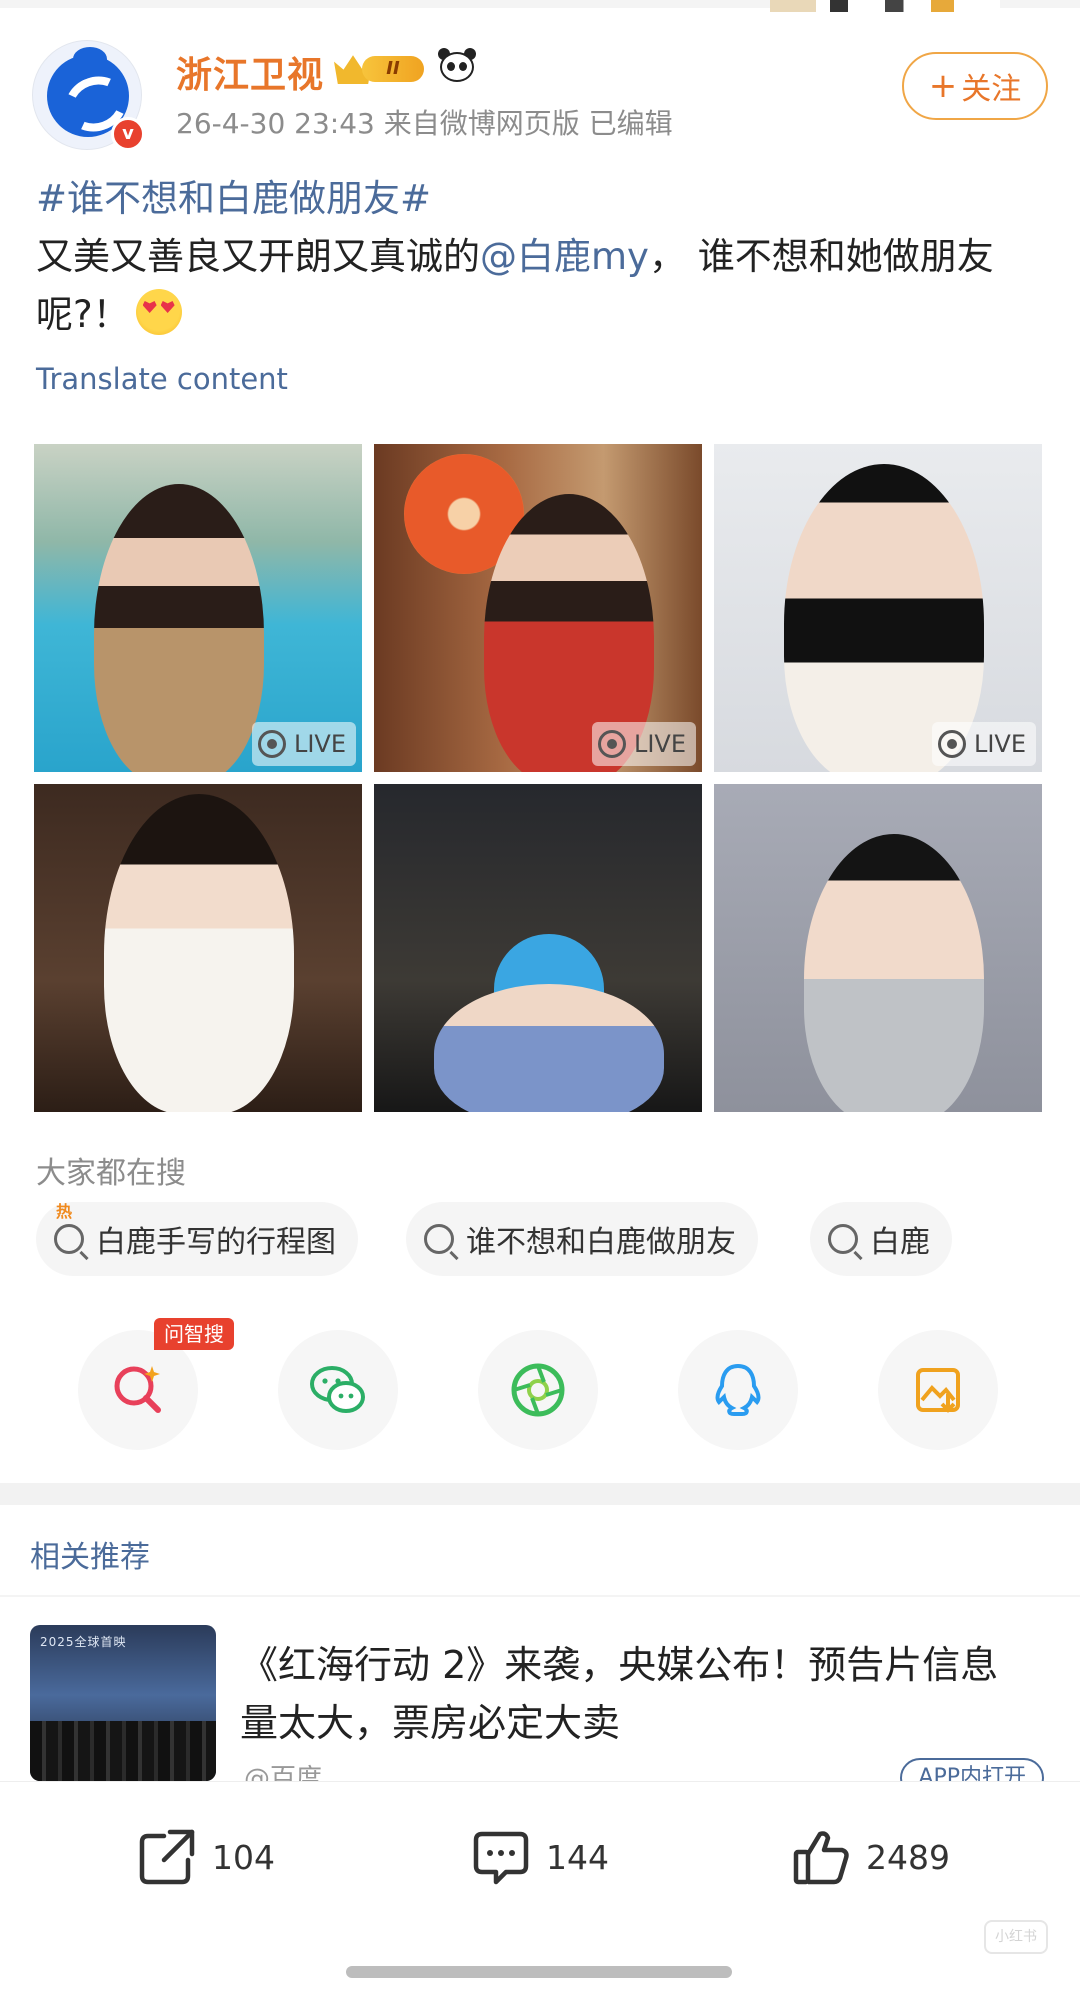 The image size is (1080, 2005). I want to click on logo-fin-shape, so click(90, 59).